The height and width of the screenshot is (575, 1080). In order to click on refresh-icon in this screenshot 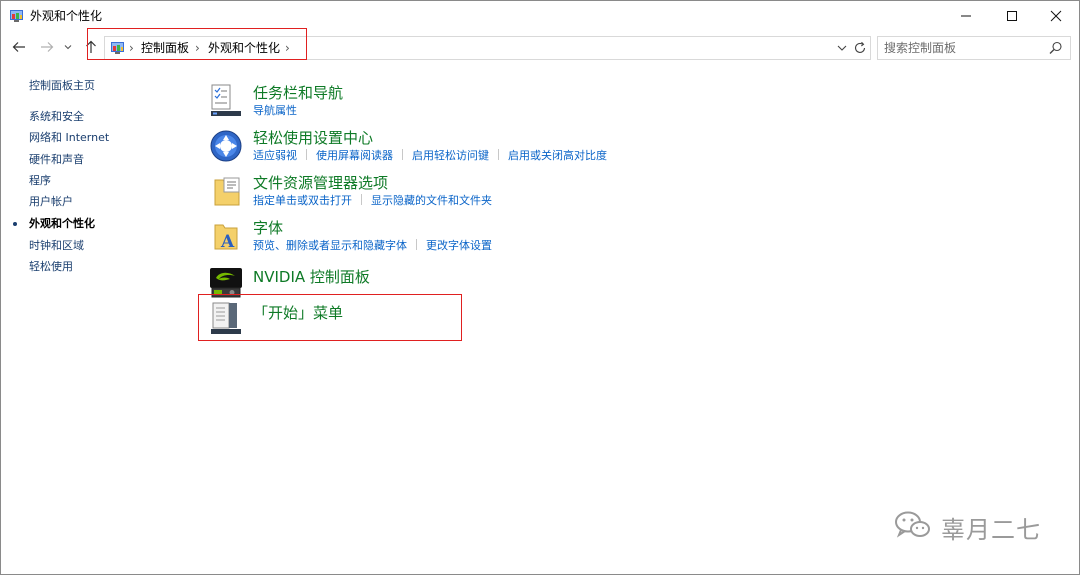, I will do `click(860, 47)`.